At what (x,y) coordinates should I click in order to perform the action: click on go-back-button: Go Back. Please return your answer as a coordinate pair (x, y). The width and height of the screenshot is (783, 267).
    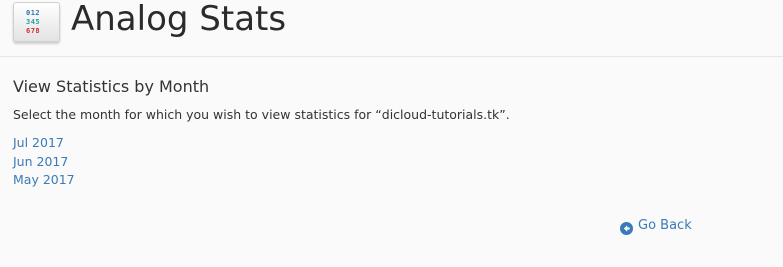
    Looking at the image, I should click on (656, 226).